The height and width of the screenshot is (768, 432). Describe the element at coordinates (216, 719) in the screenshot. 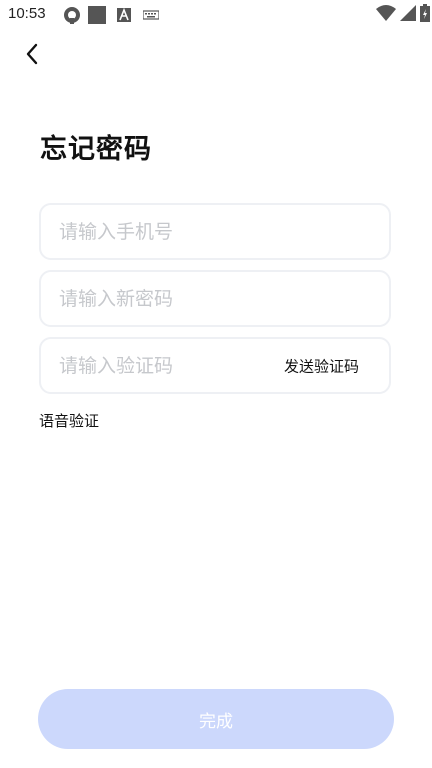

I see `done-button: 完成` at that location.